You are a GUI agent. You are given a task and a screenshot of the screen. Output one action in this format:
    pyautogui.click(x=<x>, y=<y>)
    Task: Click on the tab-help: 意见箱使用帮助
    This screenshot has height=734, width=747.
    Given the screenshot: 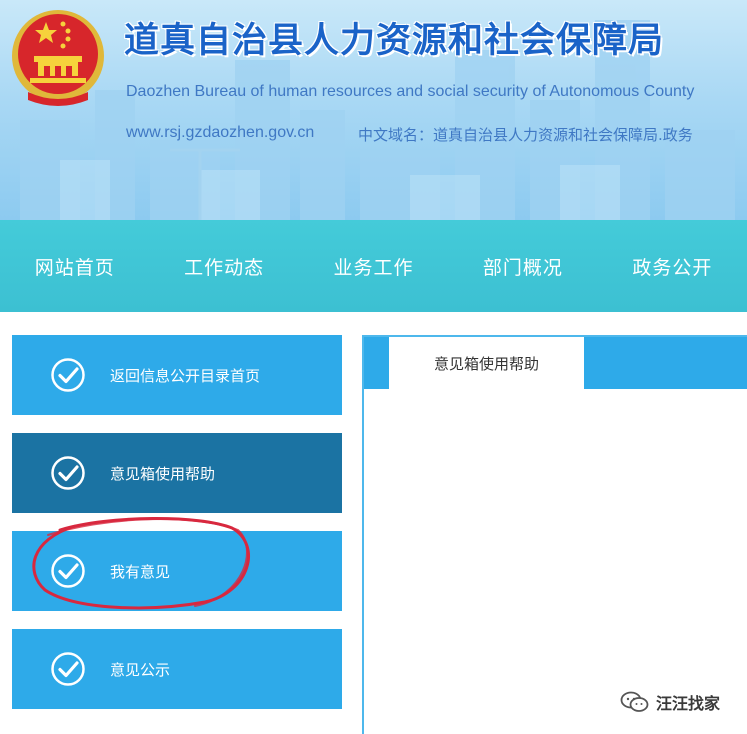 What is the action you would take?
    pyautogui.click(x=486, y=363)
    